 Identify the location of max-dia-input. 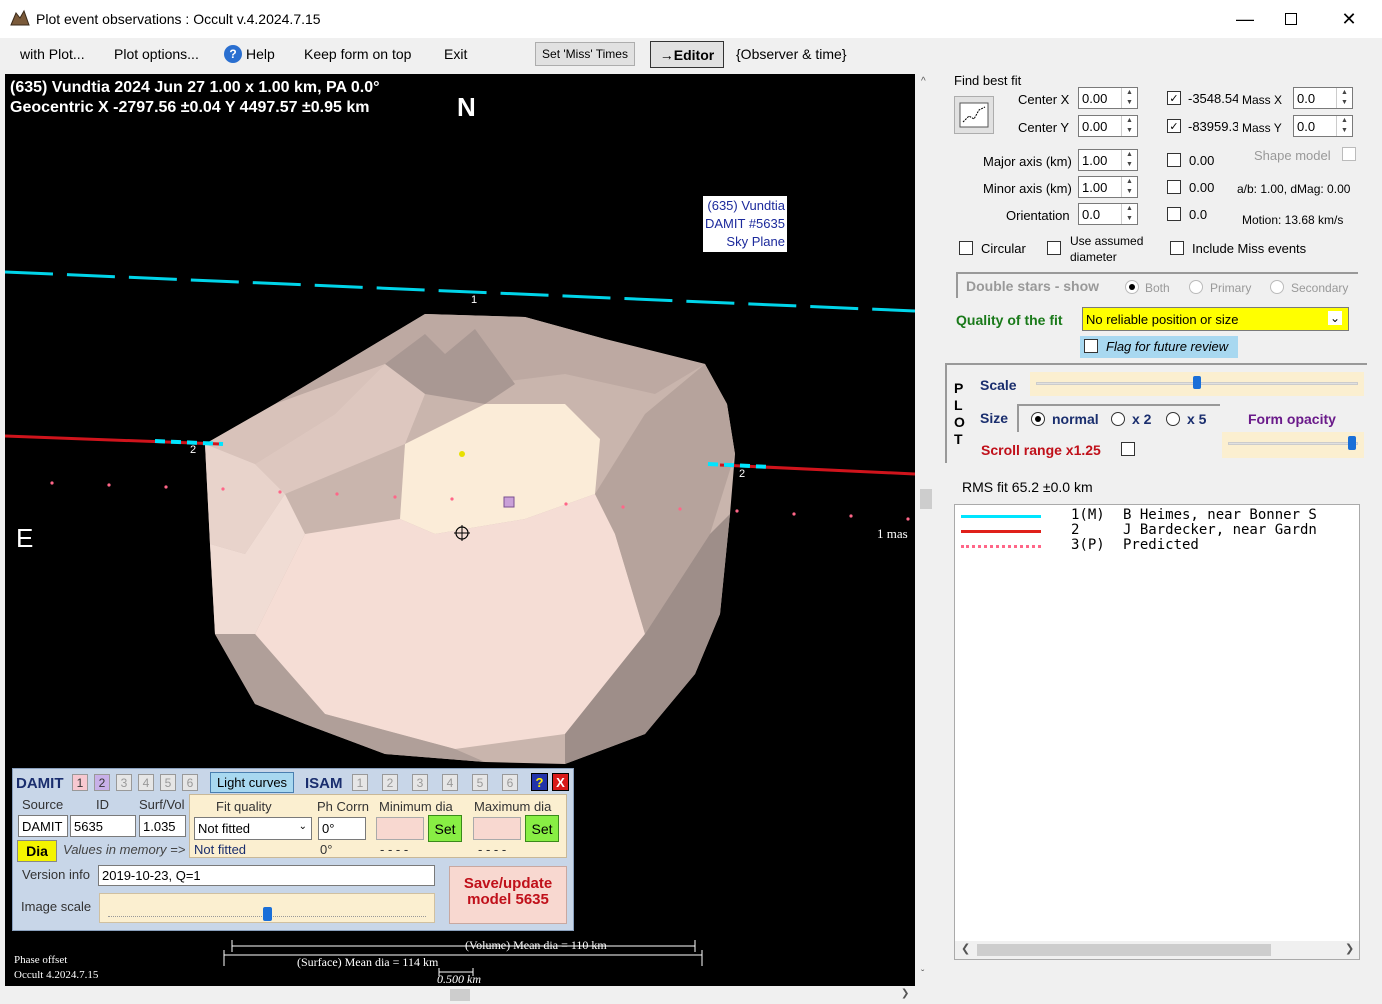
(497, 828).